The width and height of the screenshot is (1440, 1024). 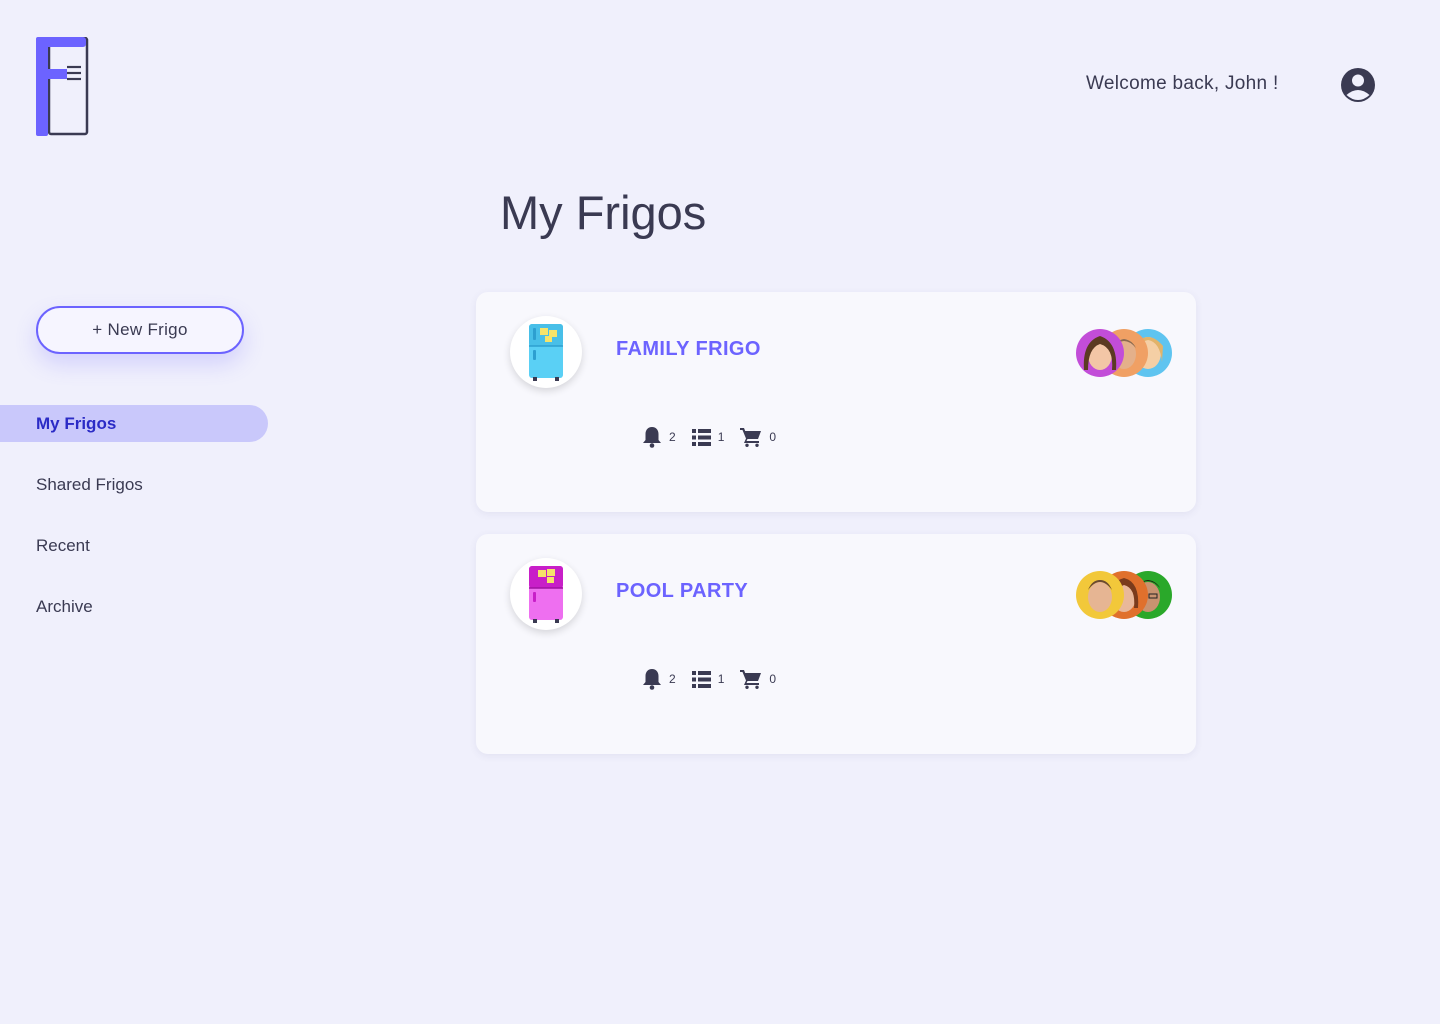 I want to click on sidebar-item-shared-frigos: Shared Frigos, so click(x=134, y=484).